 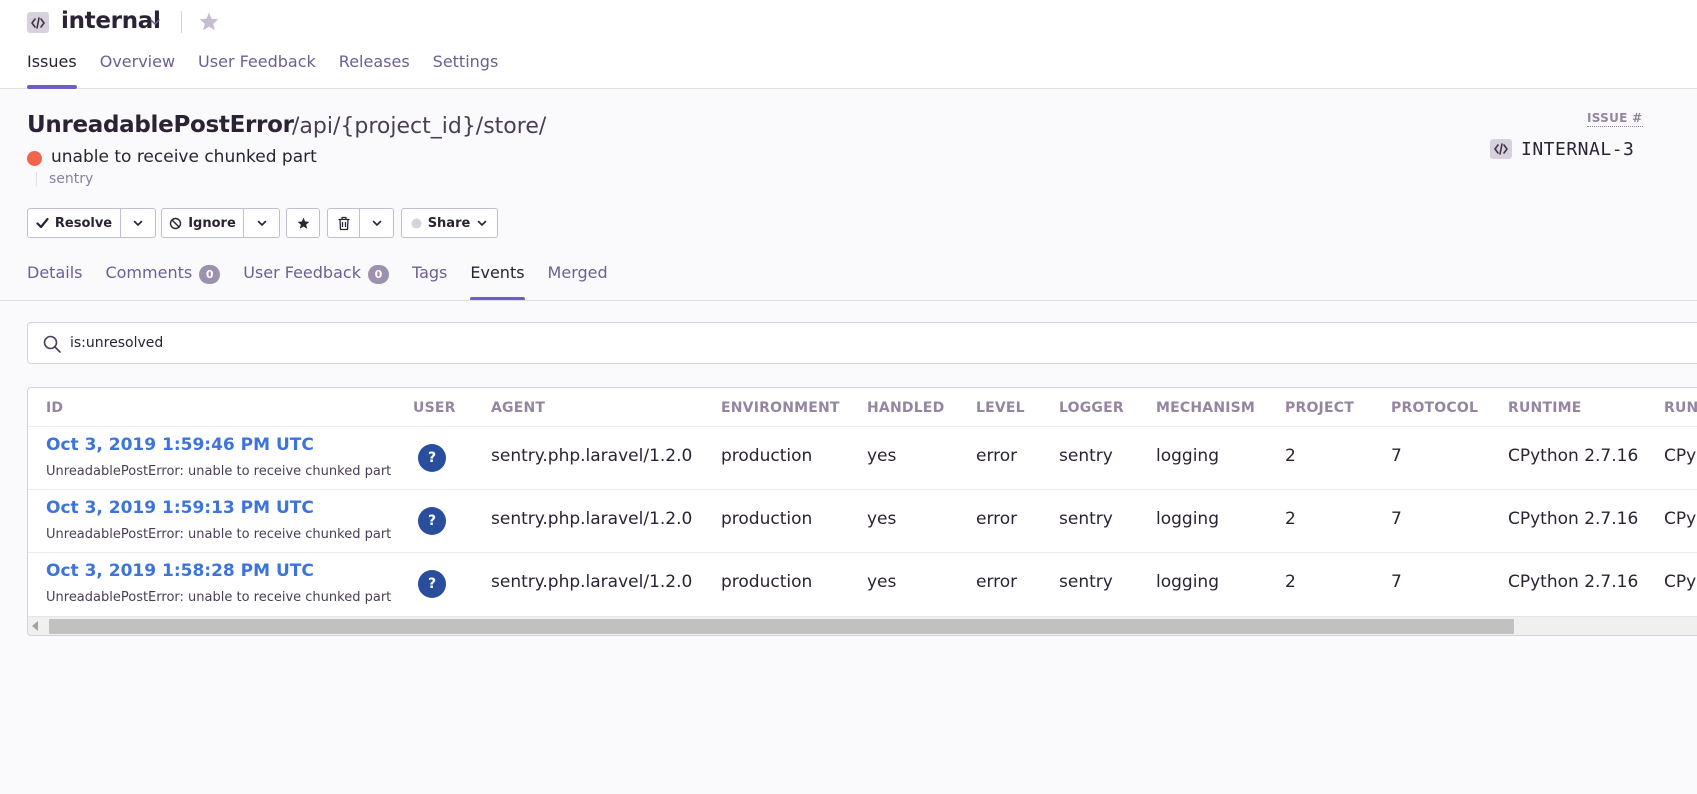 I want to click on tab-issues: Issues, so click(x=52, y=70).